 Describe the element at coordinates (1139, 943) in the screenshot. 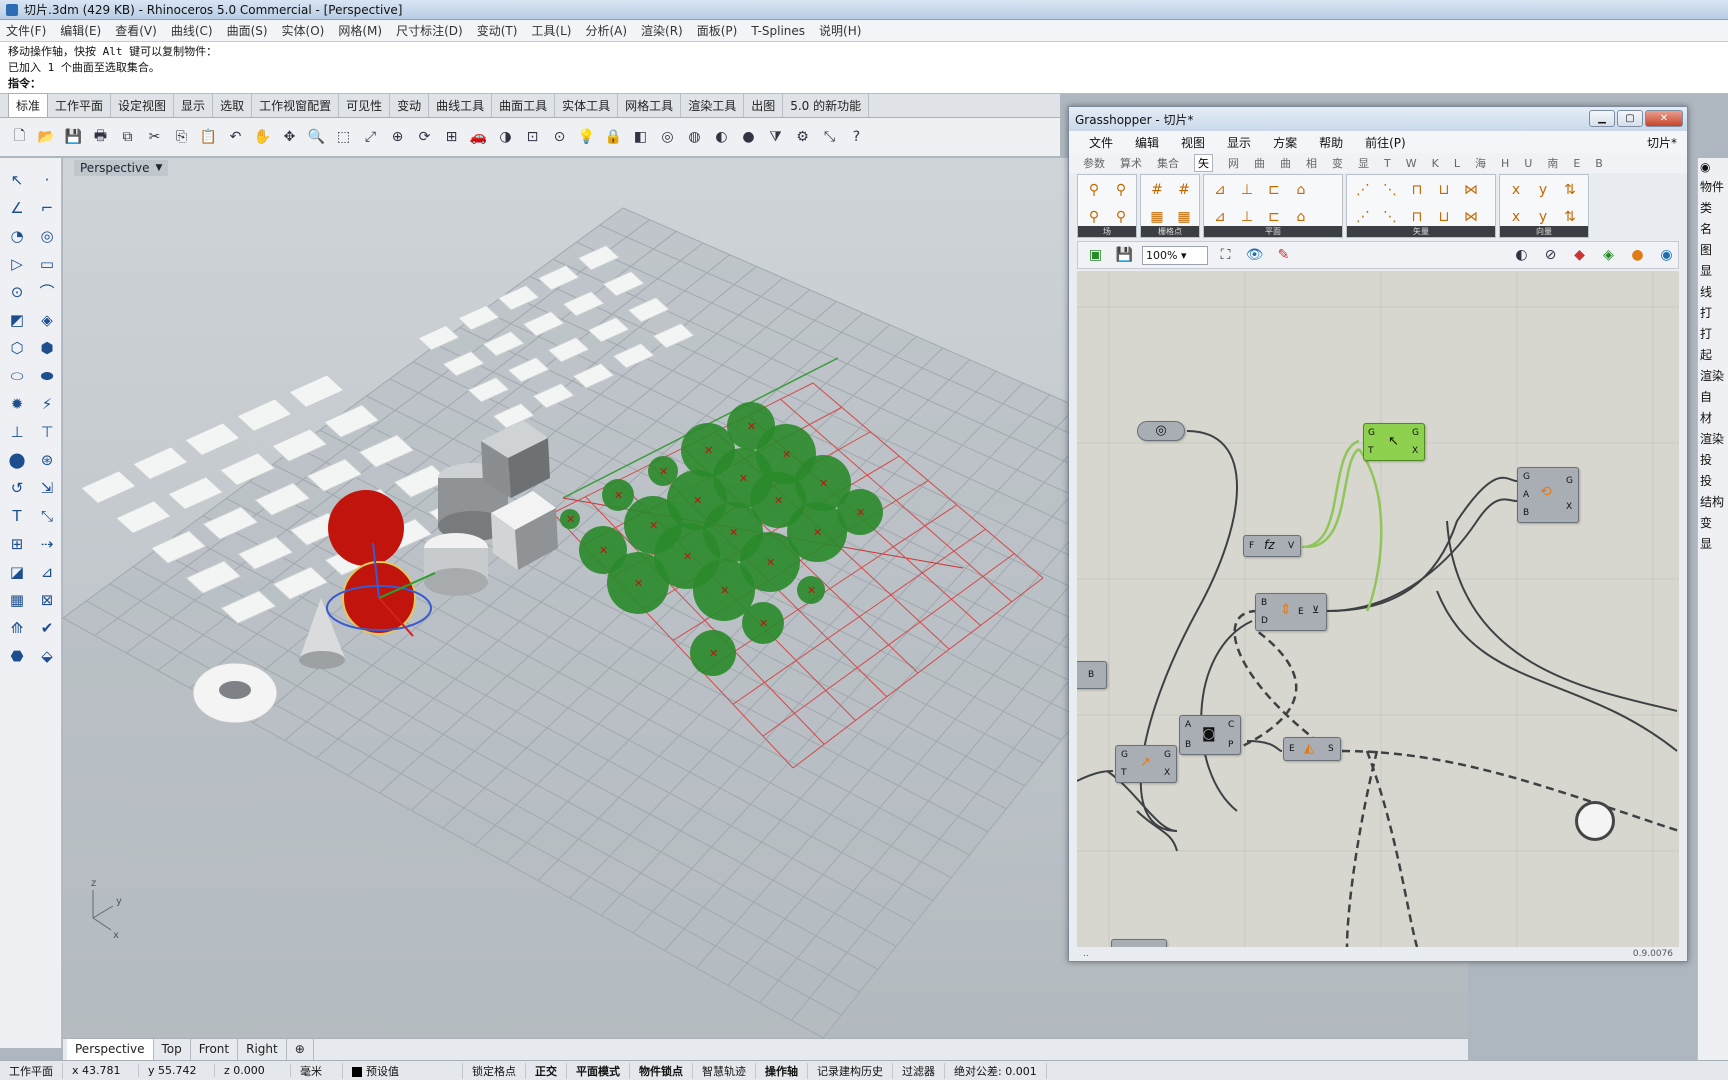

I see `partial-component` at that location.